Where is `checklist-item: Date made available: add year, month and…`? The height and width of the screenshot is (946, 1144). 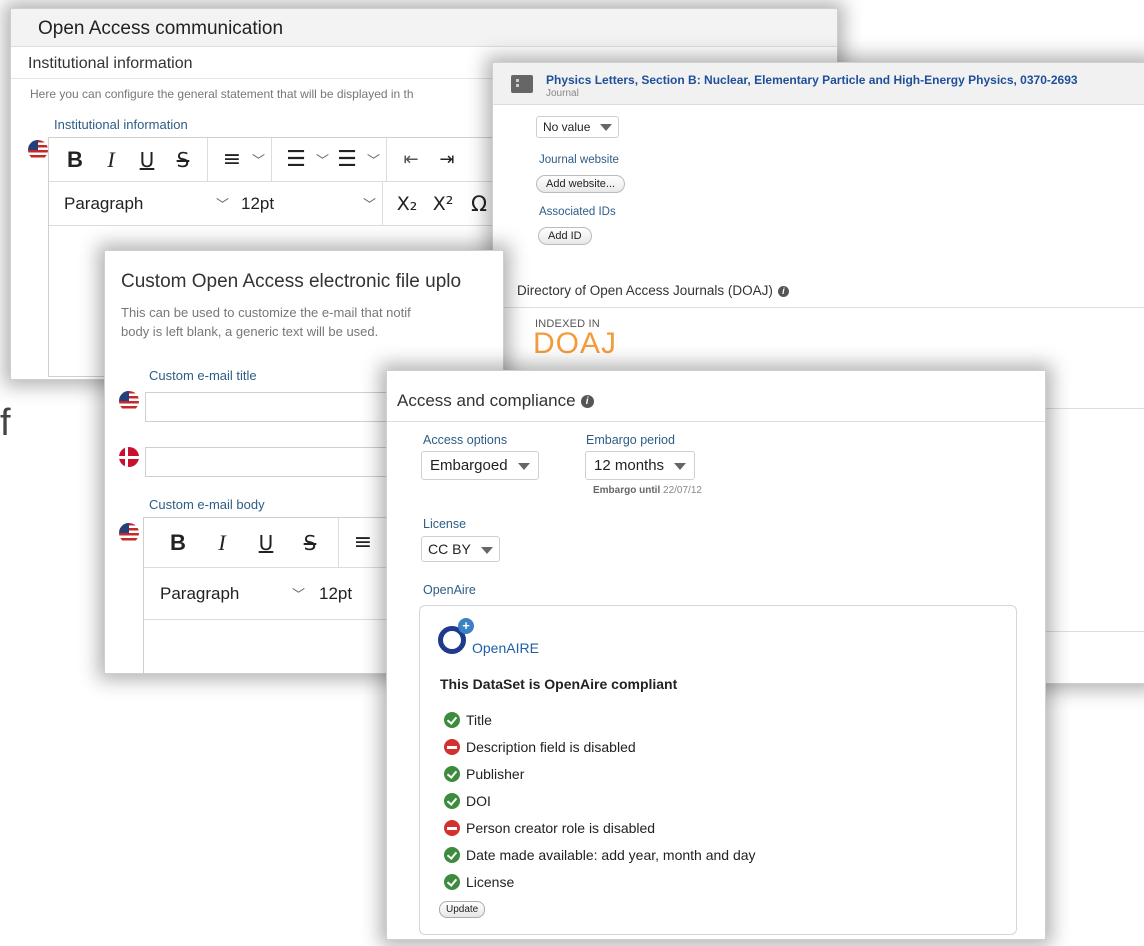
checklist-item: Date made available: add year, month and… is located at coordinates (600, 854).